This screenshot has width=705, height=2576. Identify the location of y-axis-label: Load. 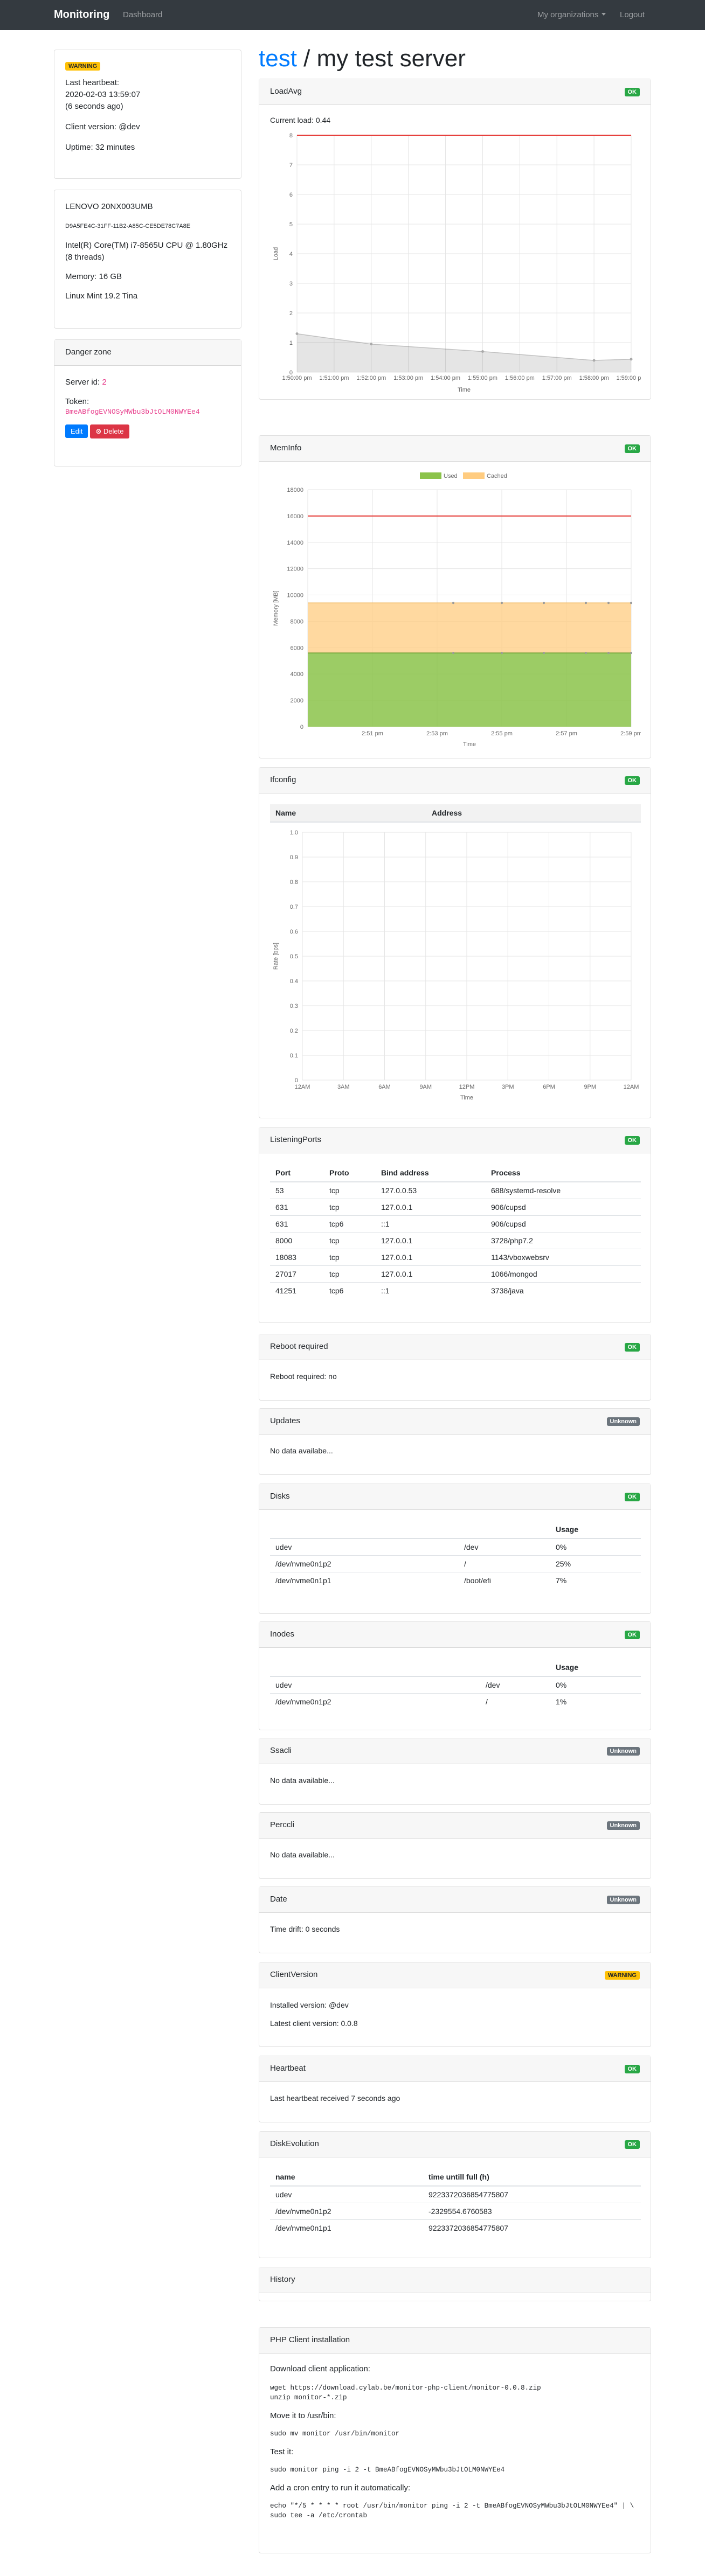
(276, 254).